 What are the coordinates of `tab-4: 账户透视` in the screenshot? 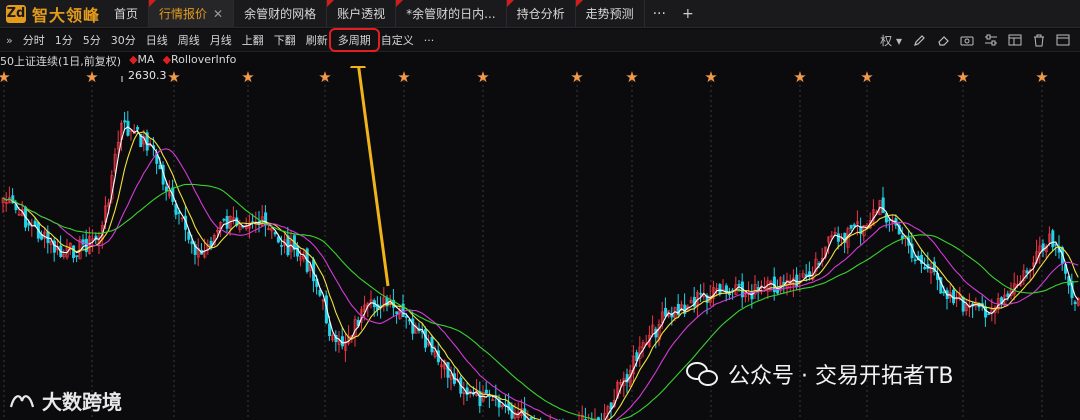 It's located at (362, 13).